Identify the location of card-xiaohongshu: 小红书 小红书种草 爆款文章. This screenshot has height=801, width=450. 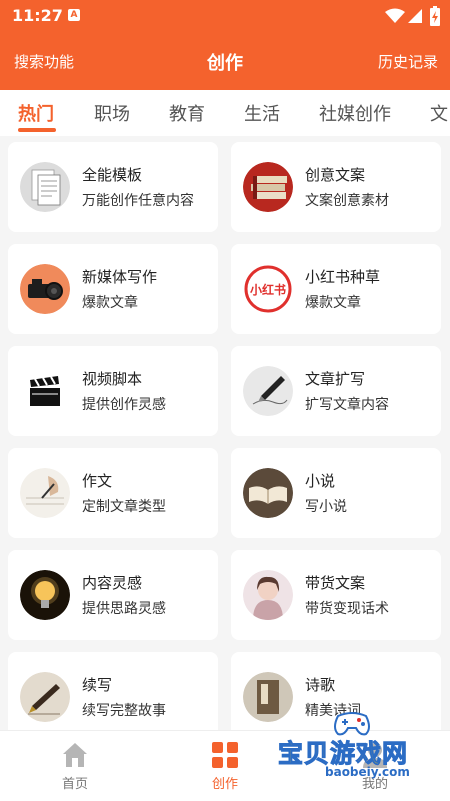
(336, 289).